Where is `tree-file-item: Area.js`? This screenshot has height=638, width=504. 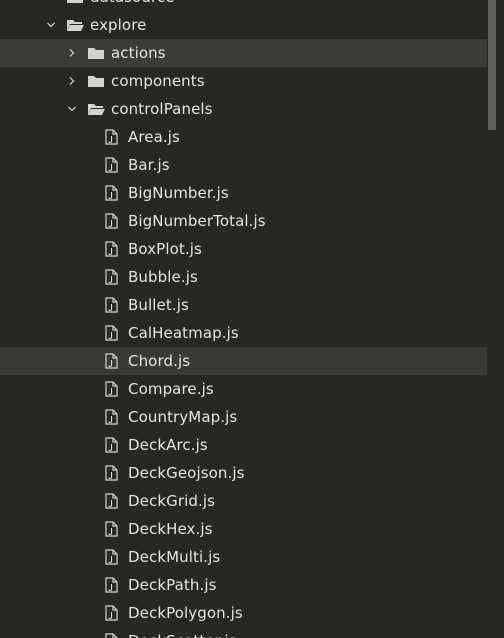 tree-file-item: Area.js is located at coordinates (243, 137).